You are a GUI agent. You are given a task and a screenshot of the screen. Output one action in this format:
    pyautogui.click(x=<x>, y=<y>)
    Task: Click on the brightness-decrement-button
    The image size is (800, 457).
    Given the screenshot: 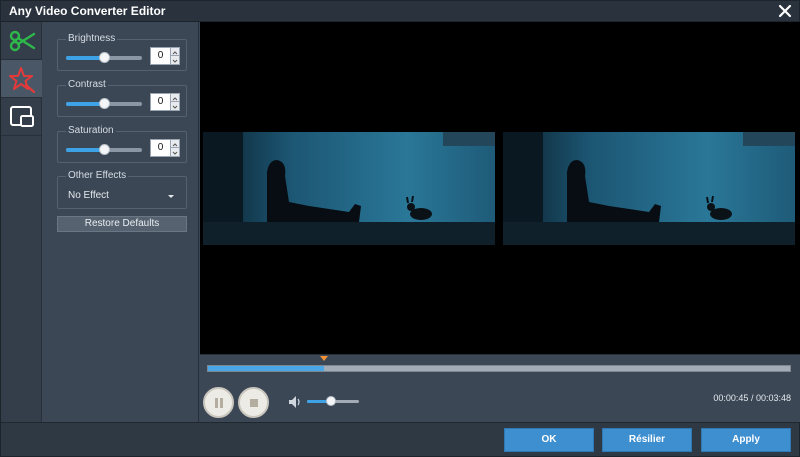 What is the action you would take?
    pyautogui.click(x=175, y=60)
    